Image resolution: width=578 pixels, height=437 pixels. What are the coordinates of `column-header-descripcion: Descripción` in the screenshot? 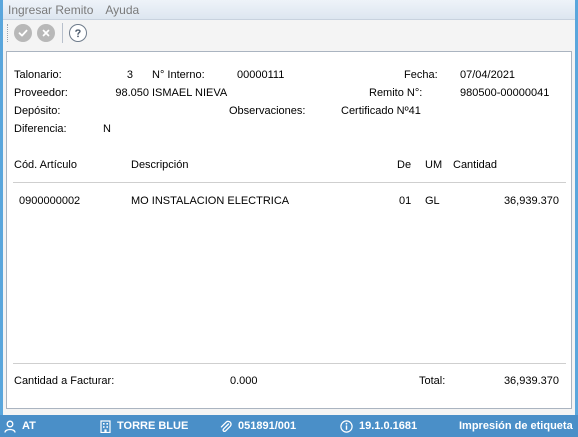 It's located at (159, 165).